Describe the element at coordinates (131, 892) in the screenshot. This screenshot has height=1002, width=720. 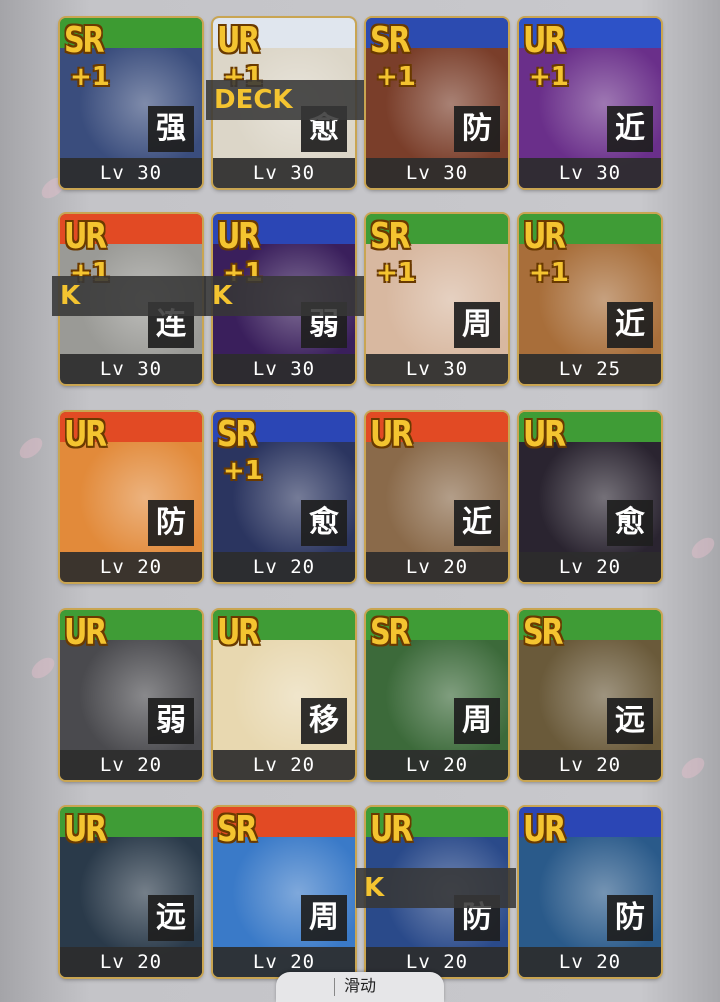
I see `character-card: UR 远 Lv 20` at that location.